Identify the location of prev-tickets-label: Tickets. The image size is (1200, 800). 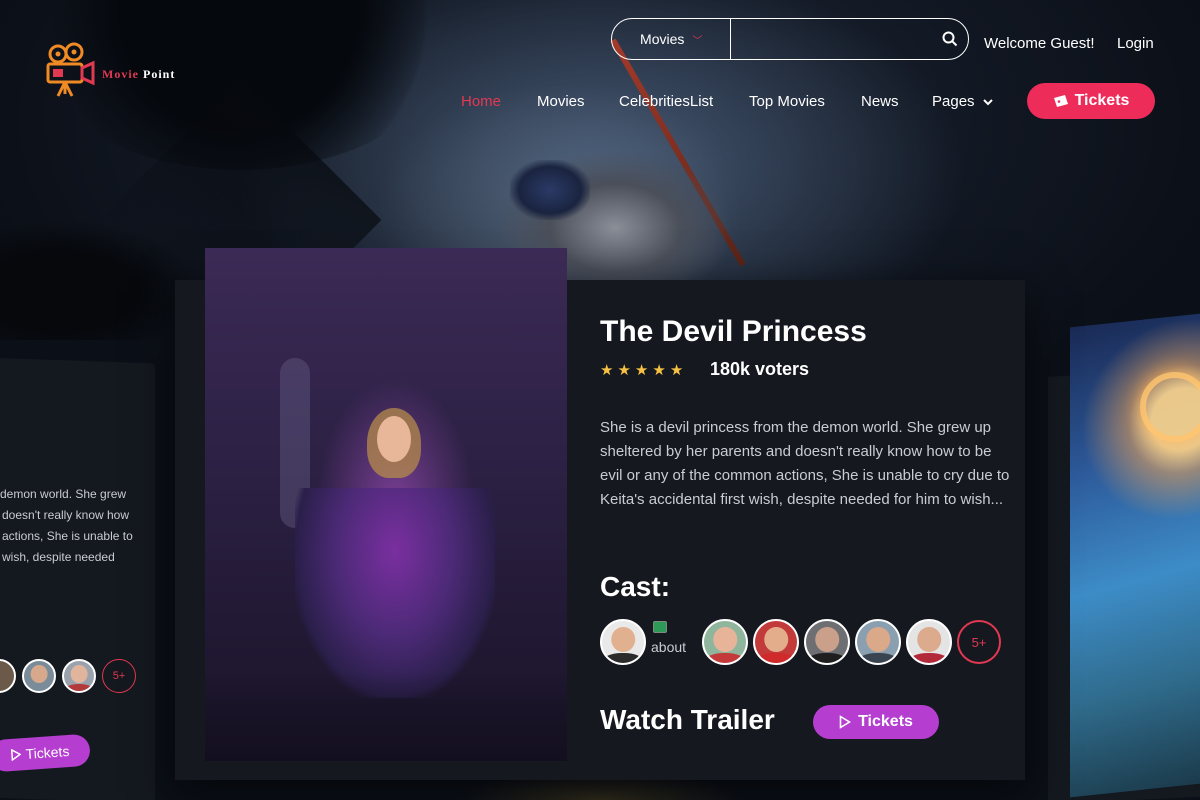
(47, 752).